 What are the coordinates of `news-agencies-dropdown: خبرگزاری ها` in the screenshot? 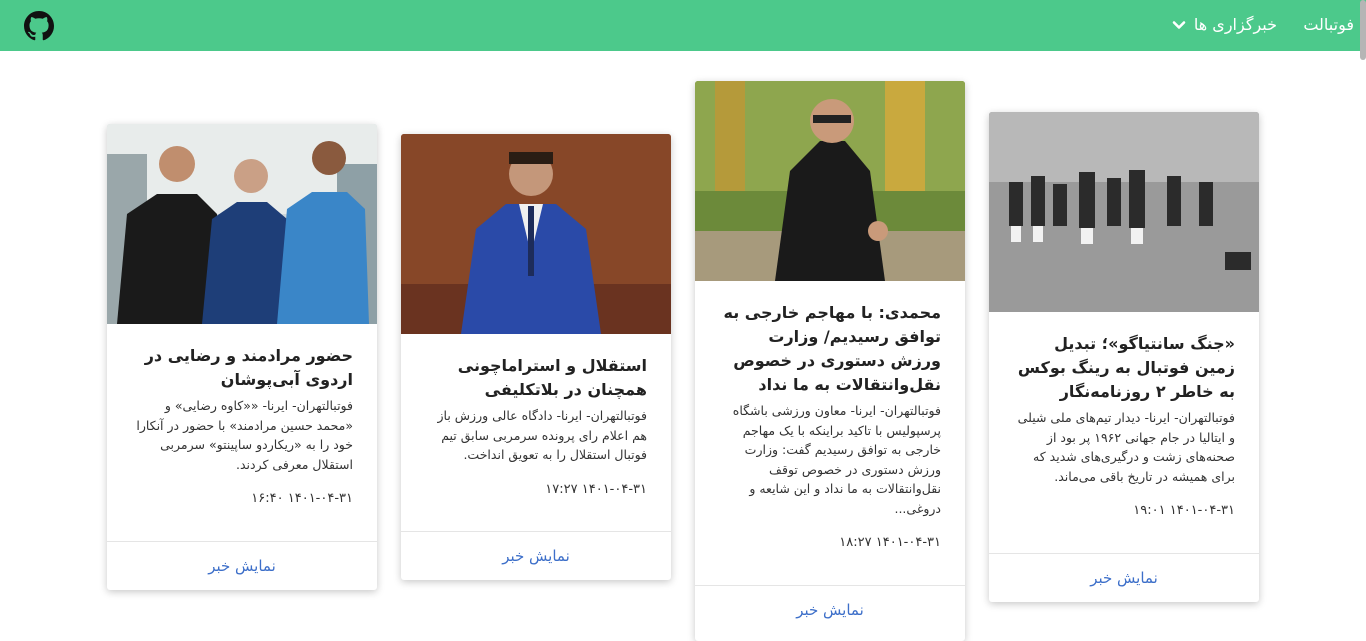 It's located at (1224, 25).